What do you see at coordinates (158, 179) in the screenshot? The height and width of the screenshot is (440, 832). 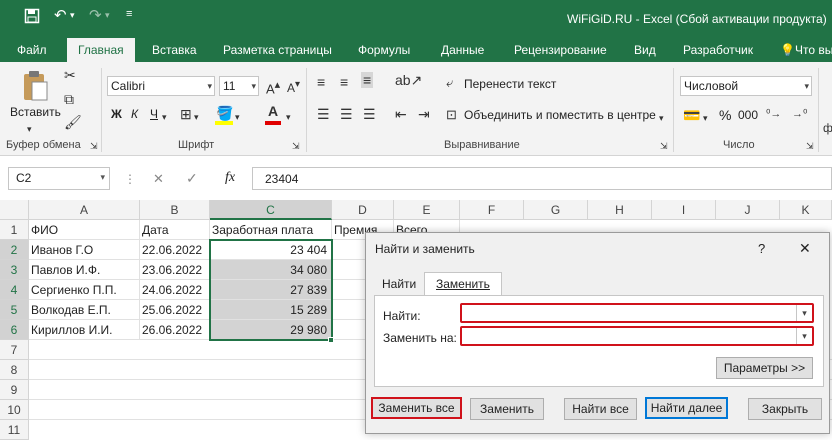 I see `cancel-icon: ✕` at bounding box center [158, 179].